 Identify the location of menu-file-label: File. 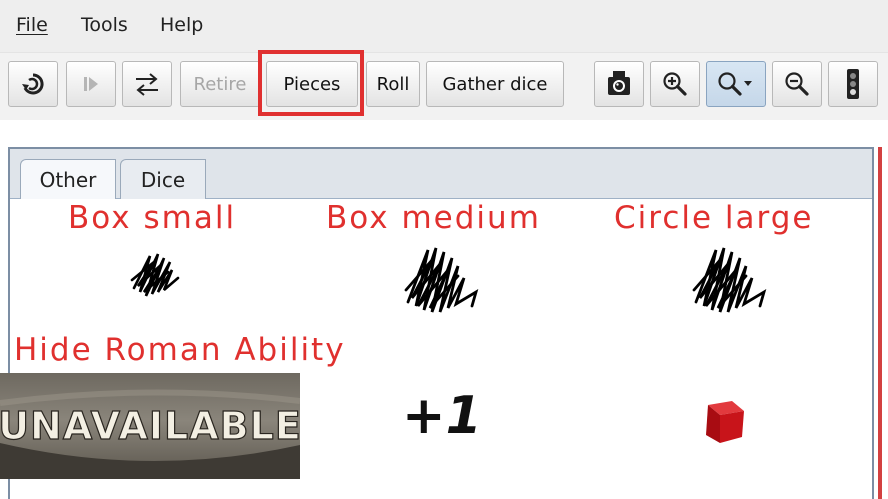
(32, 25).